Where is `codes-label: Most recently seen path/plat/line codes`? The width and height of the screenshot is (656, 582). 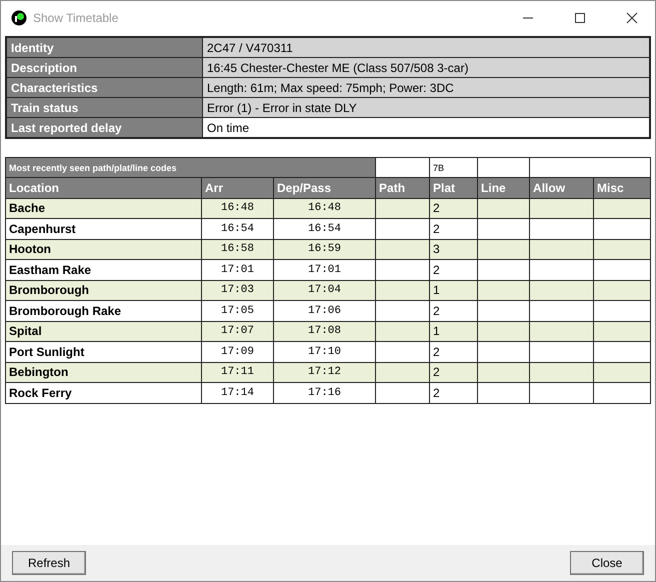 codes-label: Most recently seen path/plat/line codes is located at coordinates (191, 168).